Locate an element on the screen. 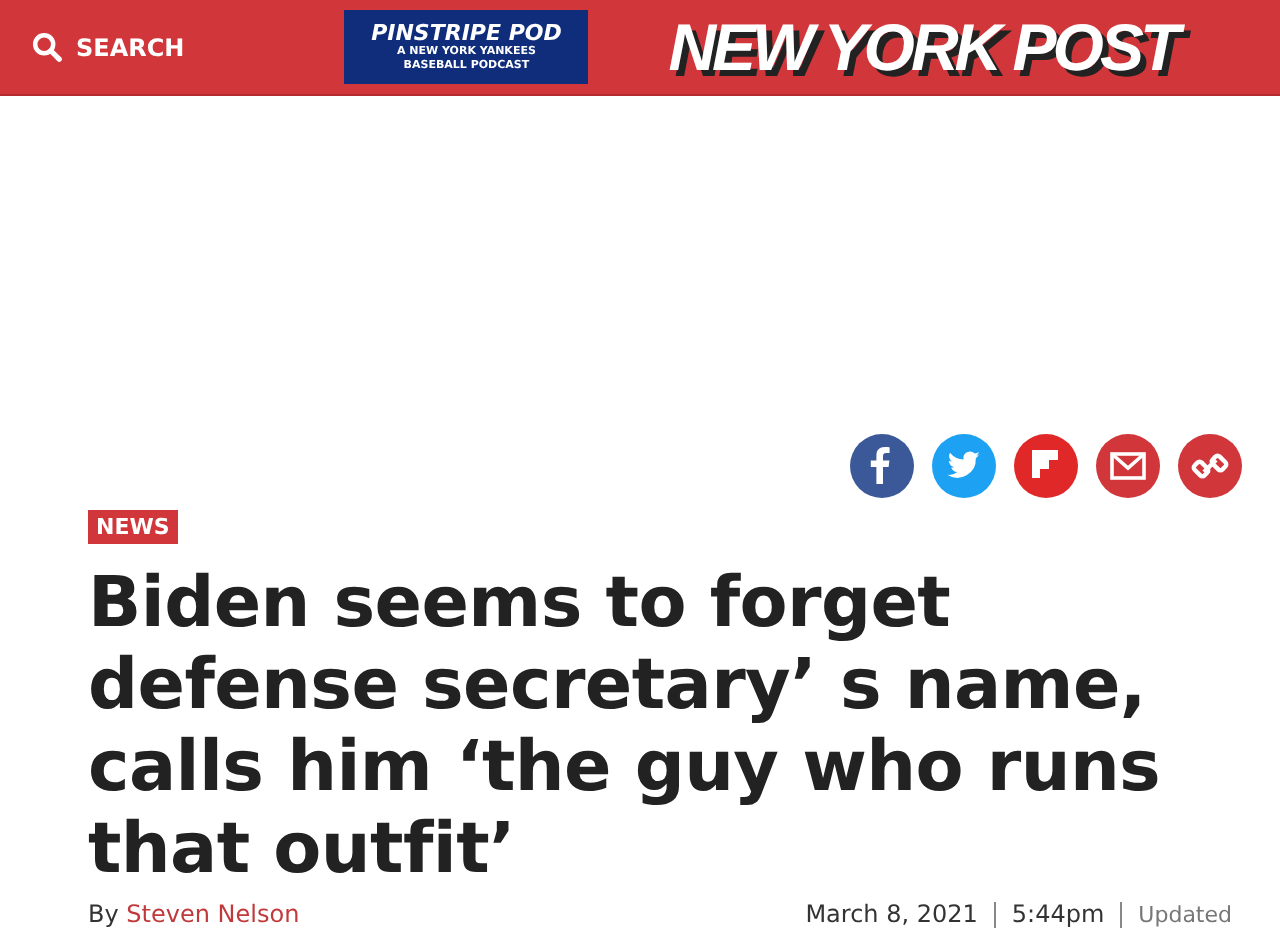  publish-time: 5:44pm is located at coordinates (1058, 914).